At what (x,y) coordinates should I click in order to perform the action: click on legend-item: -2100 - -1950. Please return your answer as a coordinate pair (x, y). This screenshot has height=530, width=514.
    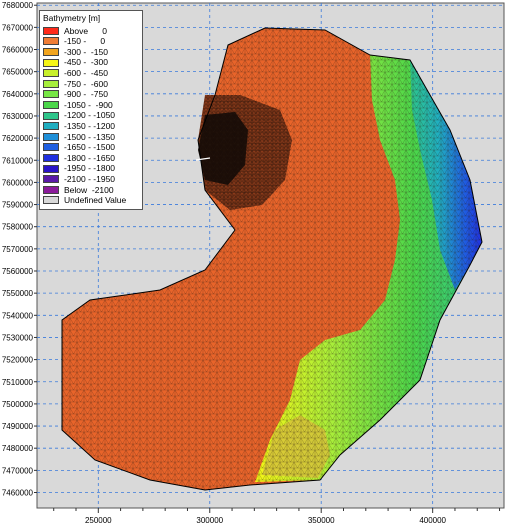
    Looking at the image, I should click on (91, 179).